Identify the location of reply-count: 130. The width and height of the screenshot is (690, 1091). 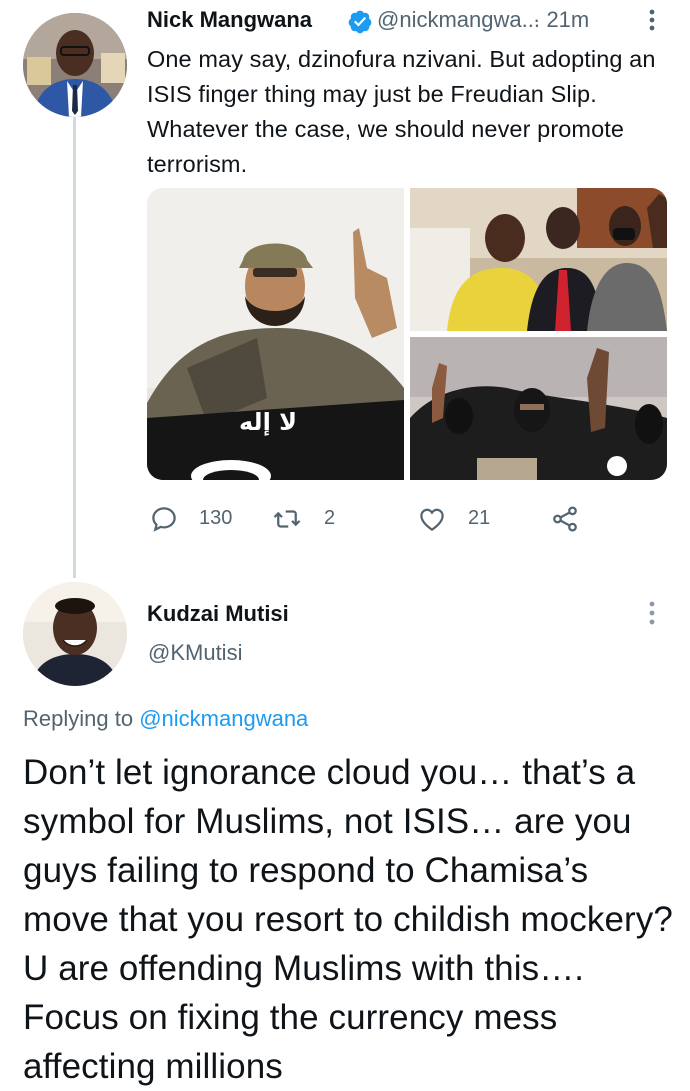
(216, 518).